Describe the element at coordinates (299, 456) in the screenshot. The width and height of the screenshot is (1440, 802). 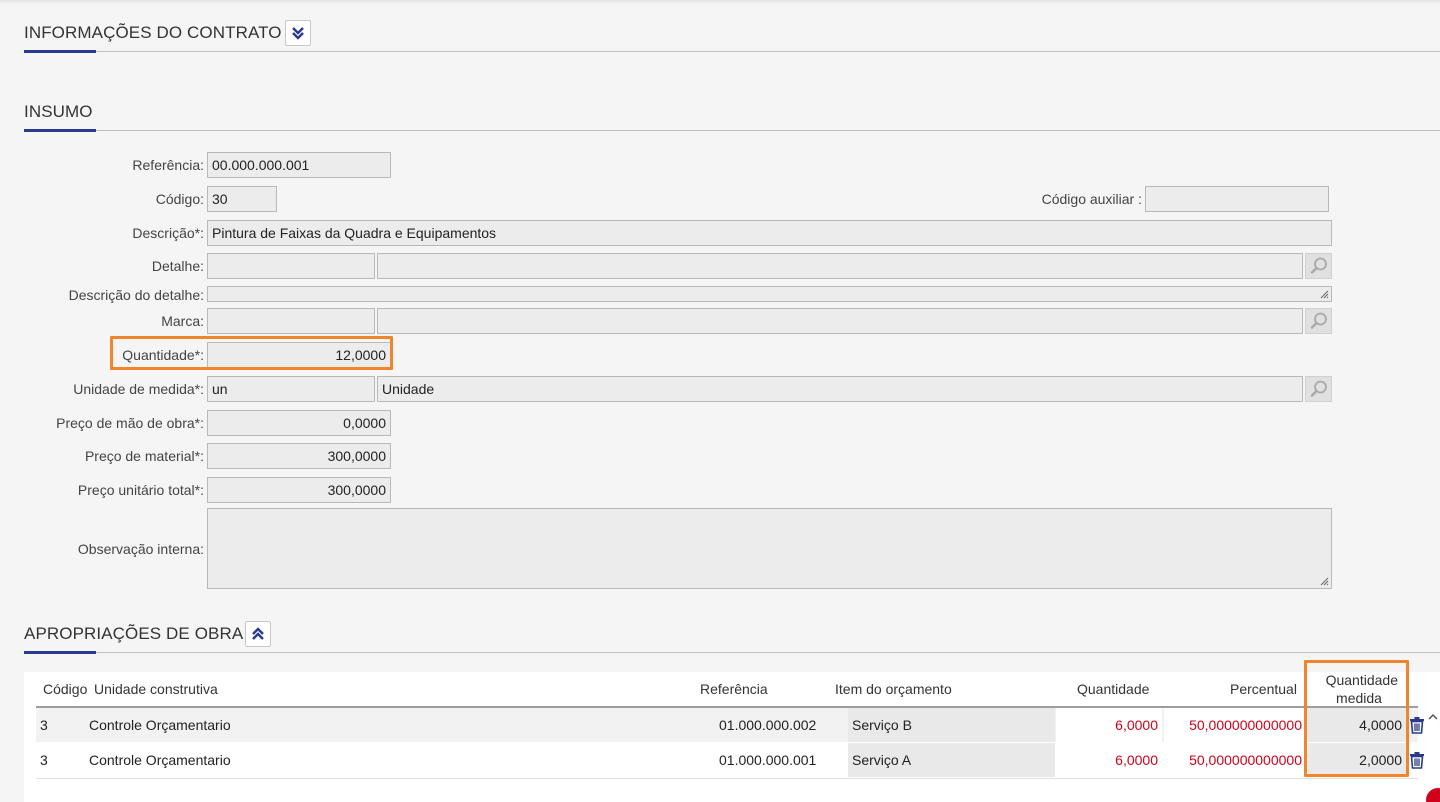
I see `preco-material-field: 300,0000` at that location.